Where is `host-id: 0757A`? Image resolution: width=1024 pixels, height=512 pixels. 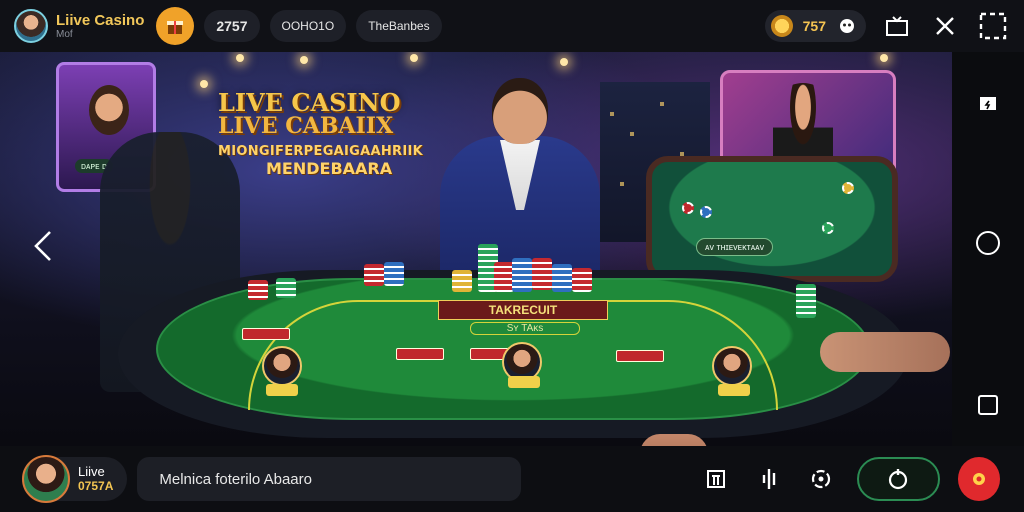
host-id: 0757A is located at coordinates (96, 485).